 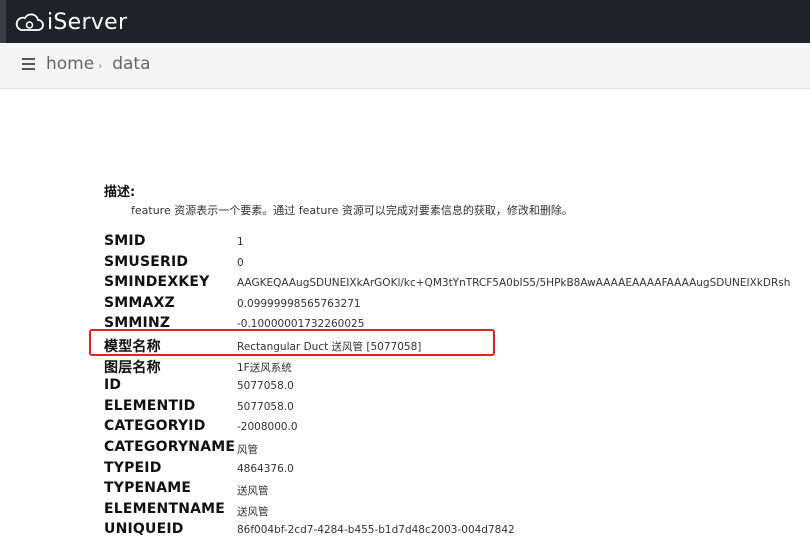 I want to click on field-value: 4864376.0, so click(x=265, y=468).